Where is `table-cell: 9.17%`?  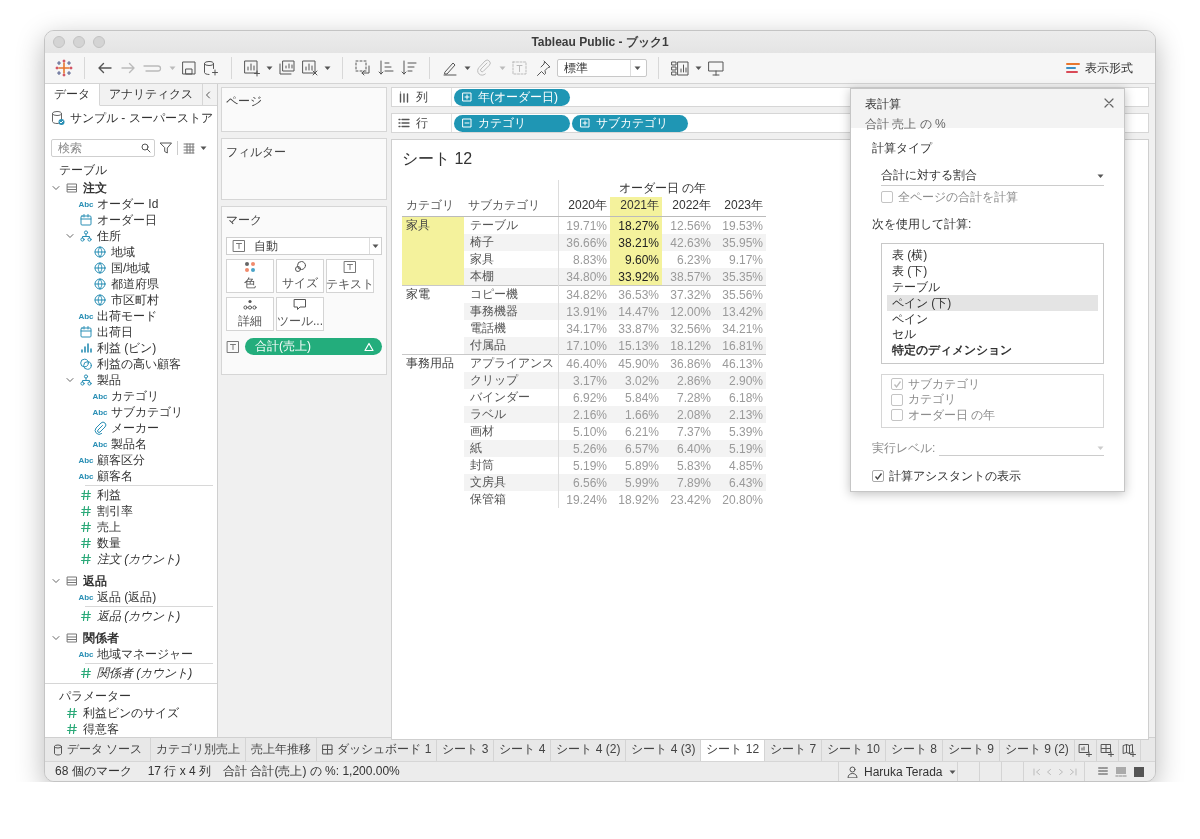
table-cell: 9.17% is located at coordinates (740, 259).